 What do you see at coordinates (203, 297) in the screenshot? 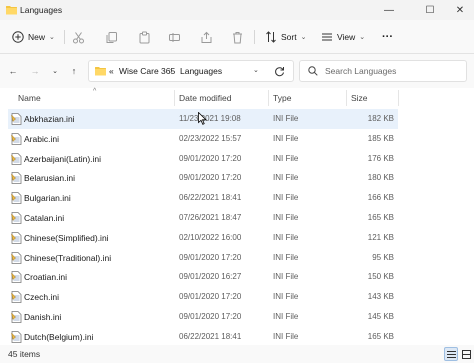
I see `file-row: Czech.ini 09/01/2020 17:20 INI File 143 KB` at bounding box center [203, 297].